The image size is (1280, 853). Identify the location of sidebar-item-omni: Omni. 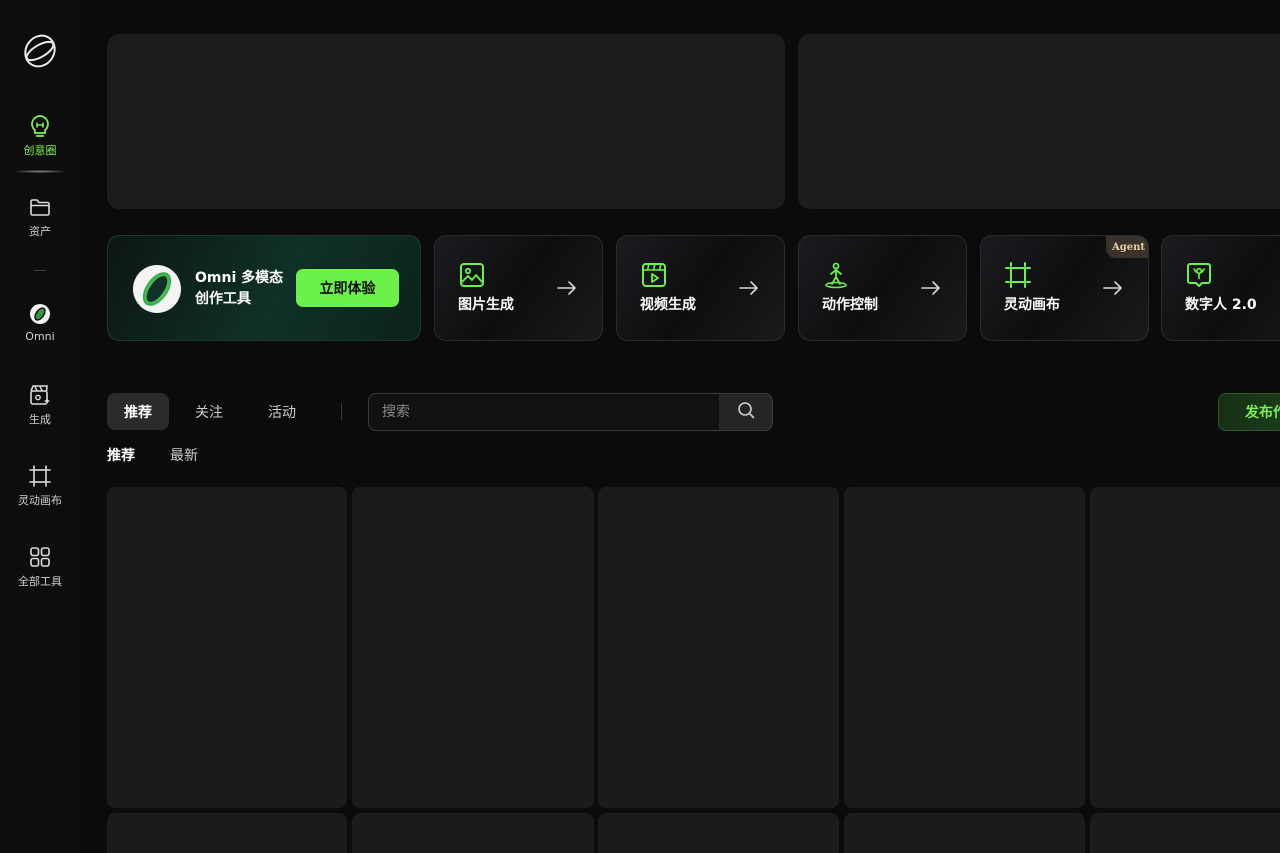
(40, 331).